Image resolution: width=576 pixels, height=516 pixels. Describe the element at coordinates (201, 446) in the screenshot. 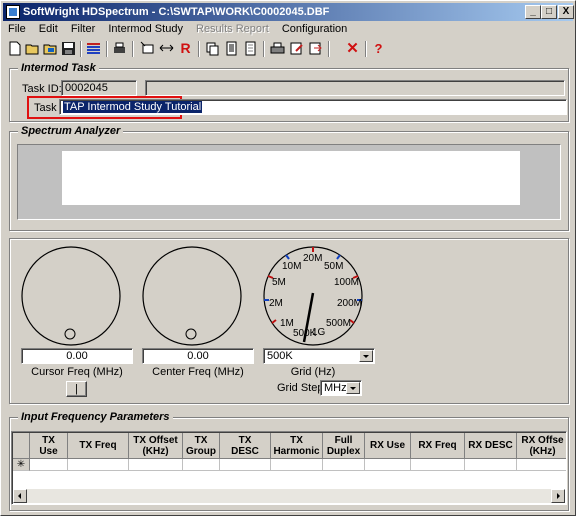

I see `column-tx-group: TX Group` at that location.